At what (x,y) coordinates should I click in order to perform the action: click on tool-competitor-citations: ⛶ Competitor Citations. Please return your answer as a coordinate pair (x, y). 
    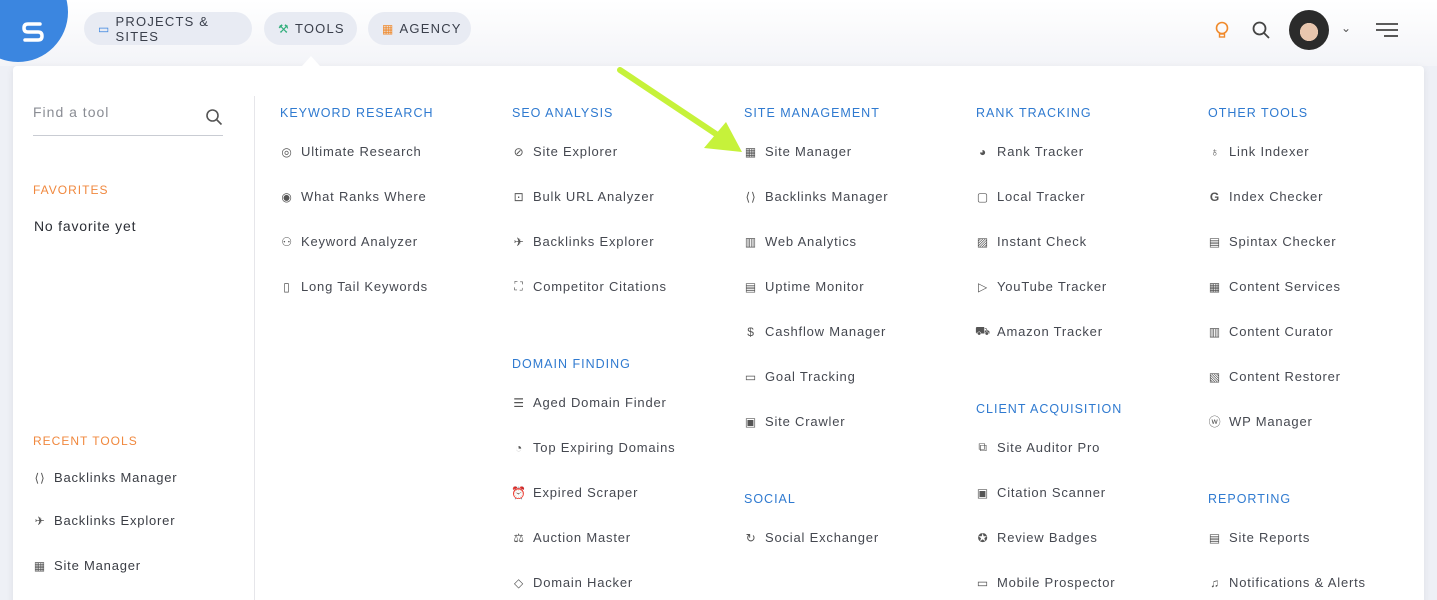
    Looking at the image, I should click on (589, 286).